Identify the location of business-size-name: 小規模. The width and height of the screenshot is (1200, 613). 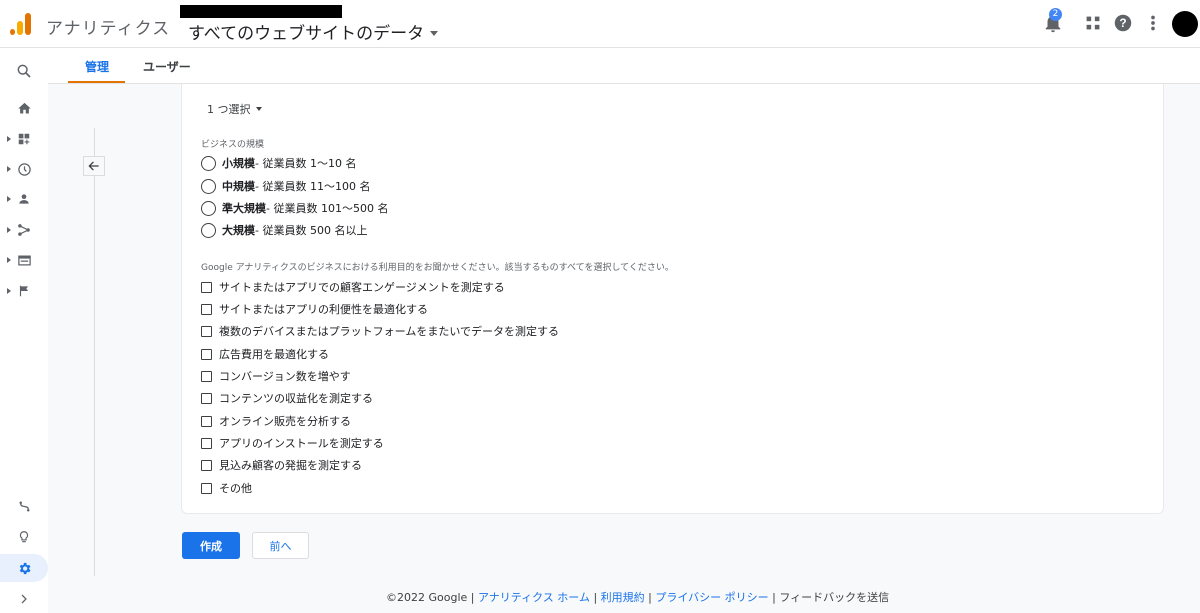
(238, 163).